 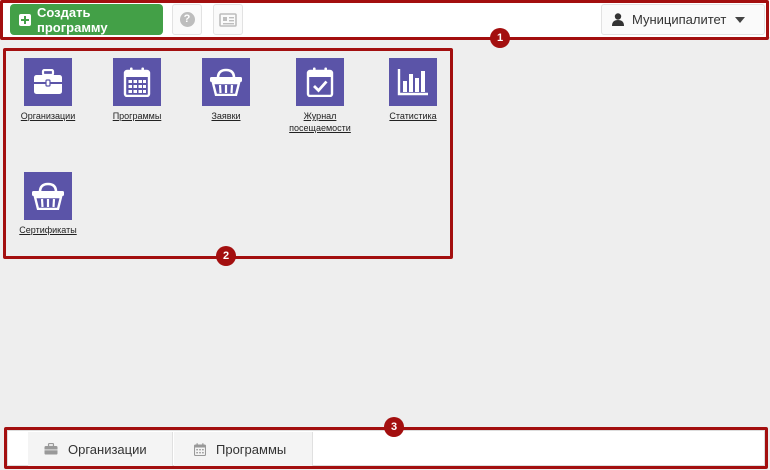 What do you see at coordinates (500, 38) in the screenshot?
I see `annotation-badge-1: 1` at bounding box center [500, 38].